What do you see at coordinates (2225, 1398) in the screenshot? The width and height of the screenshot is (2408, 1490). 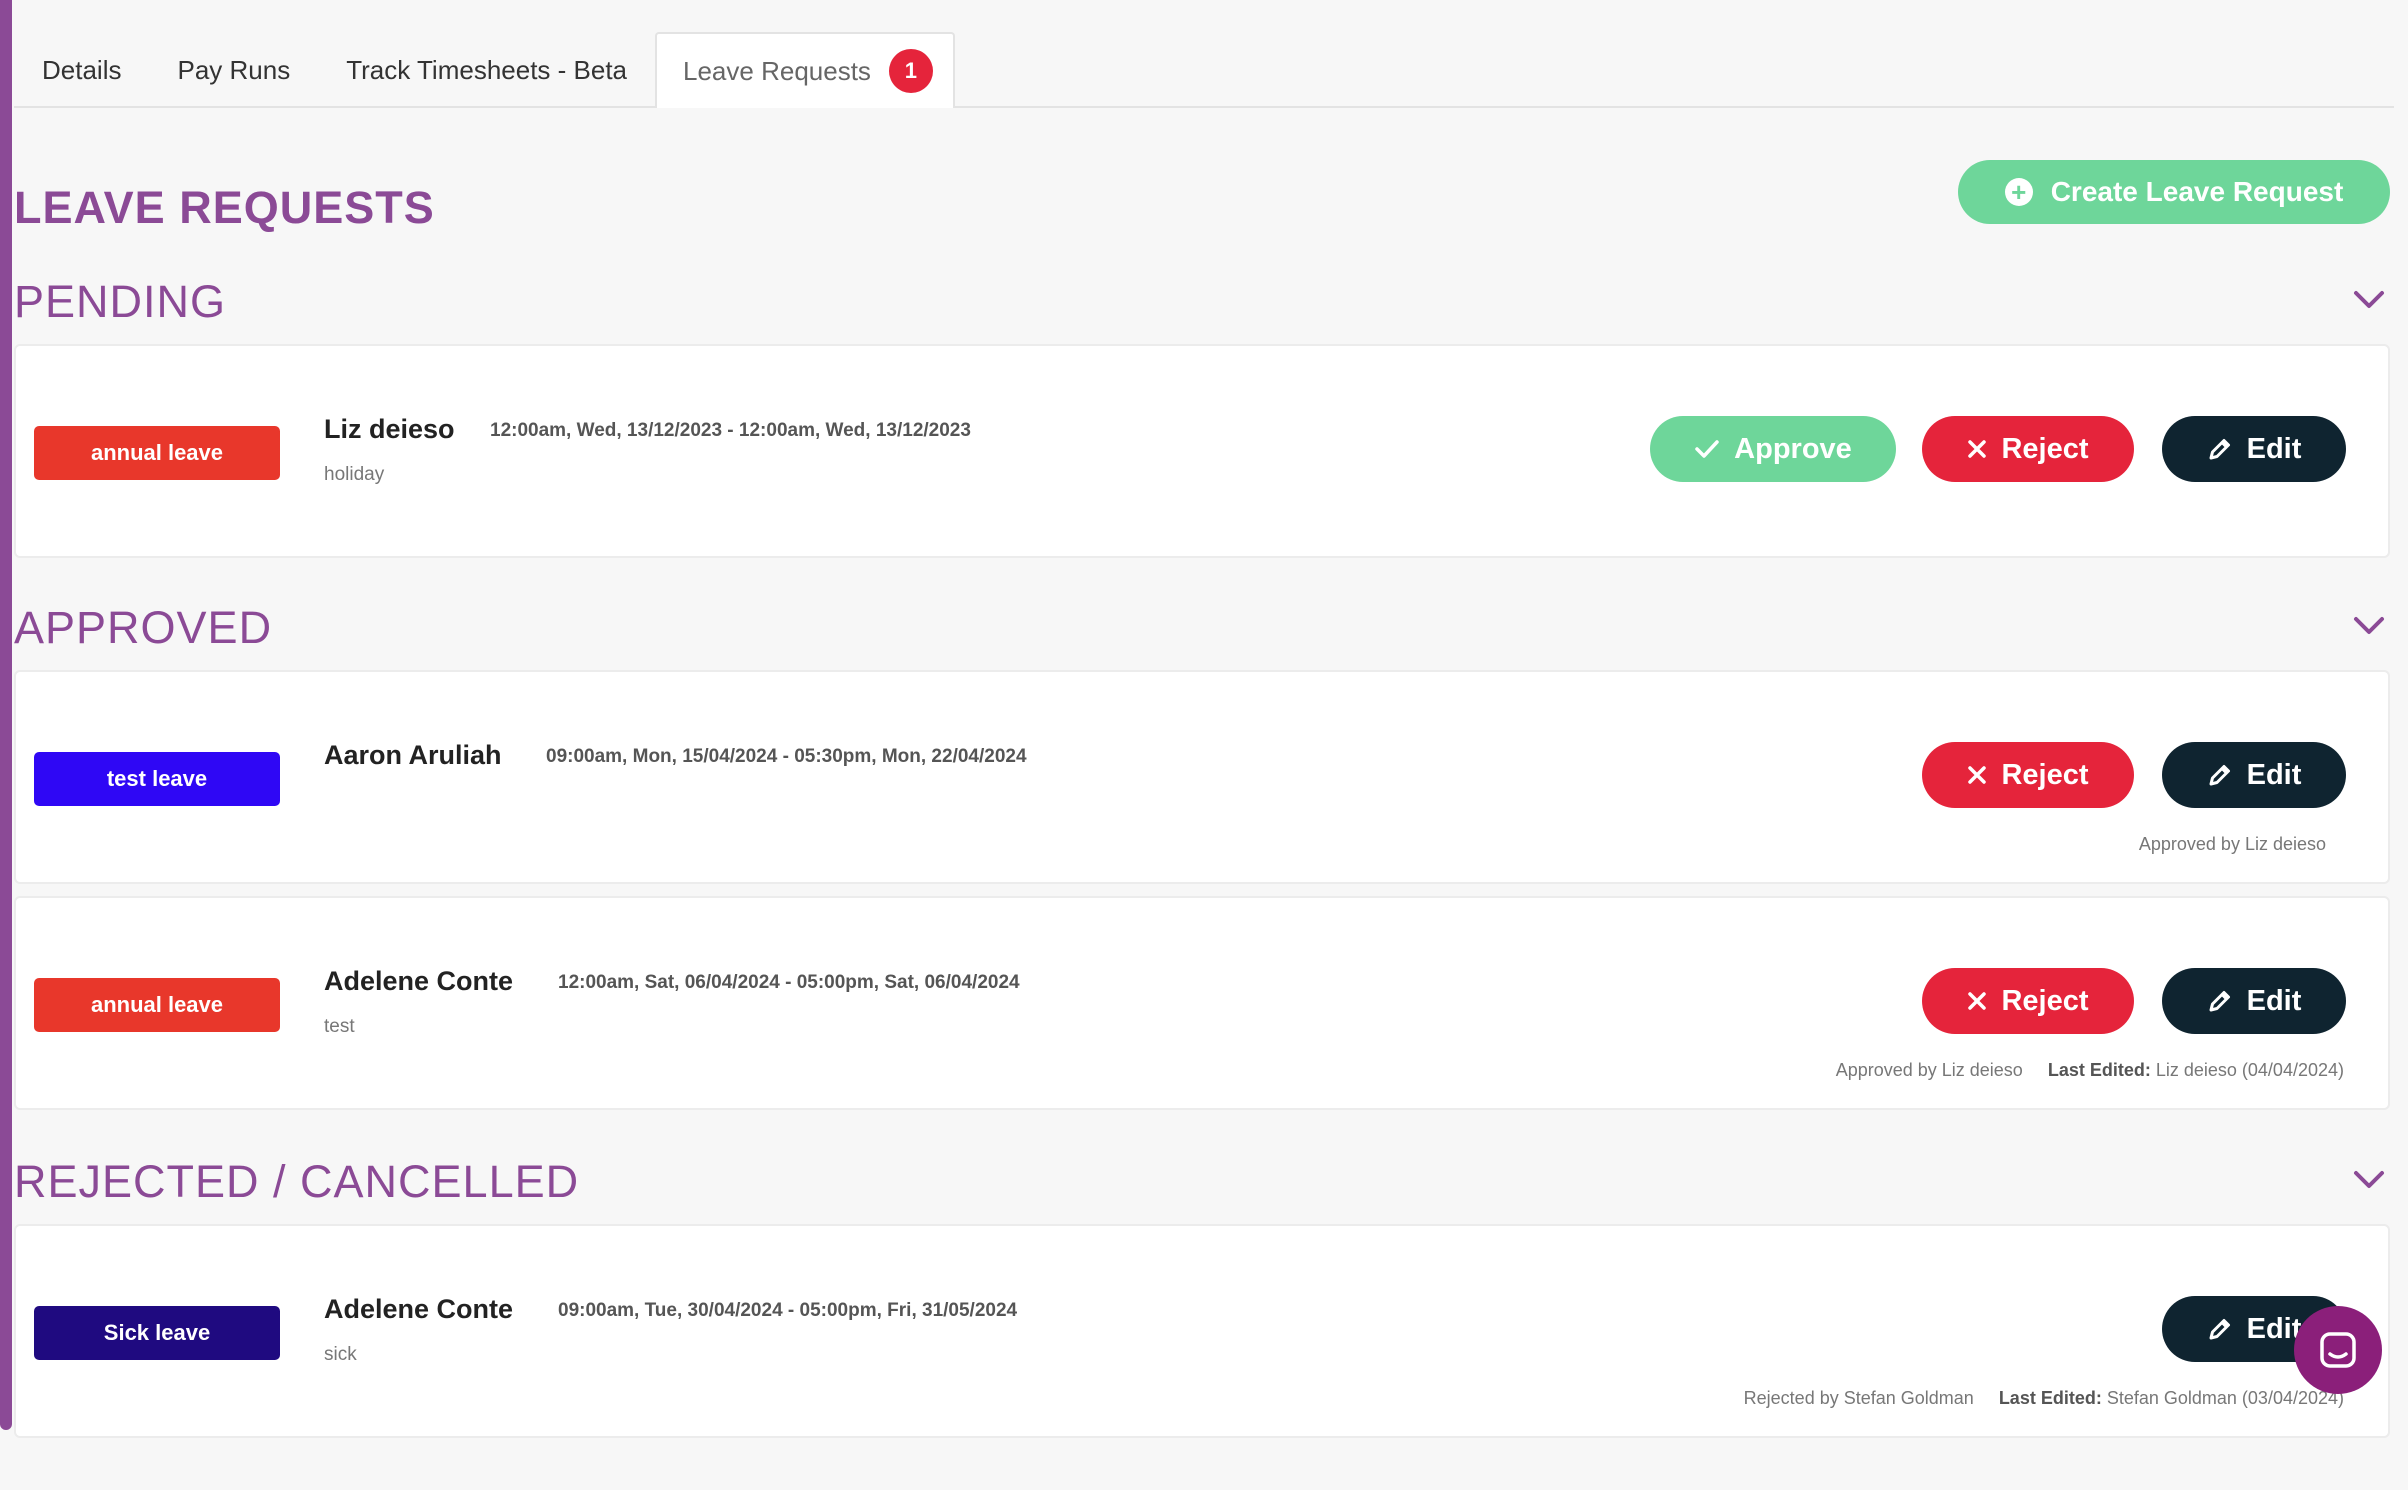 I see `last-edited-value: Stefan Goldman (03/04/2024)` at bounding box center [2225, 1398].